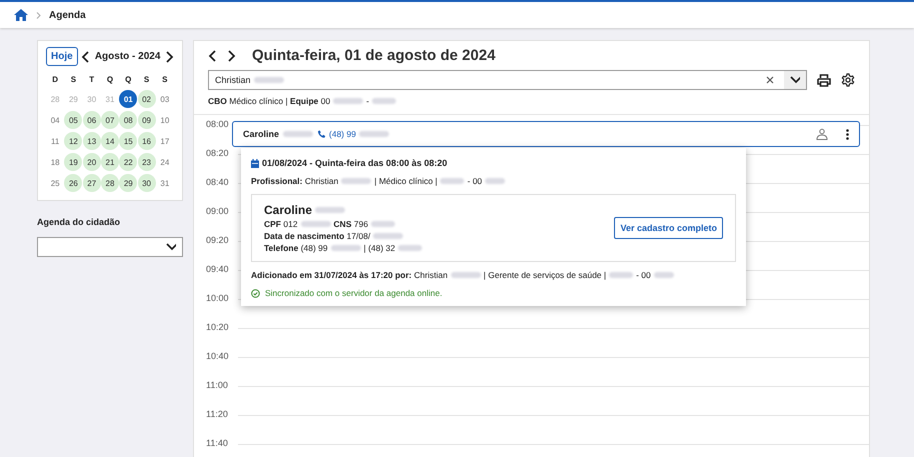  What do you see at coordinates (546, 134) in the screenshot?
I see `appointment-card: Caroline (48) 99` at bounding box center [546, 134].